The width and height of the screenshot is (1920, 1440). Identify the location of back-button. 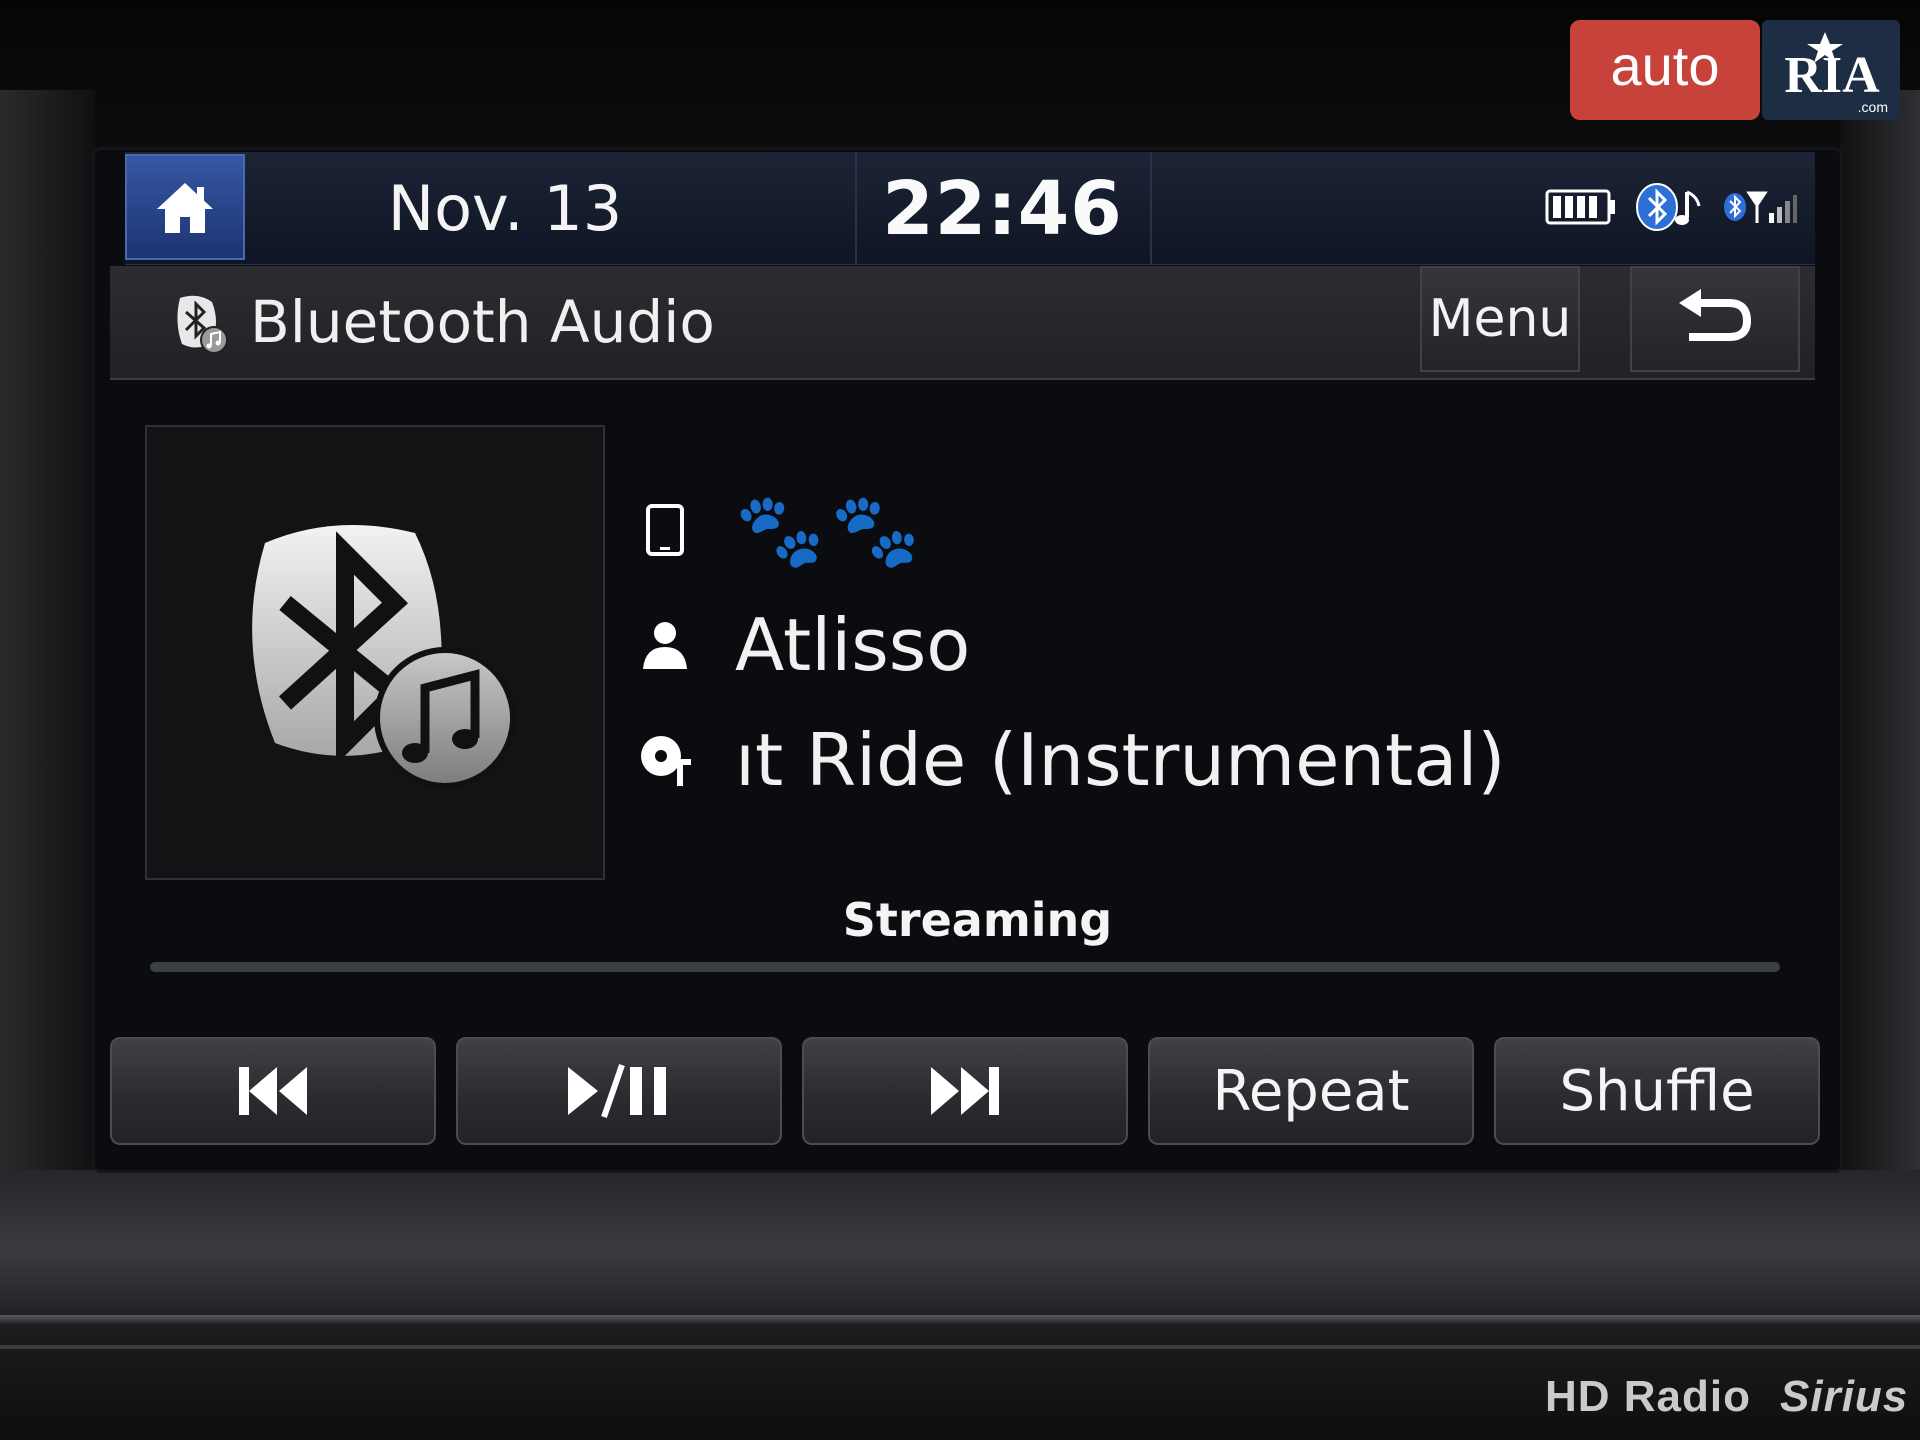
(1715, 319).